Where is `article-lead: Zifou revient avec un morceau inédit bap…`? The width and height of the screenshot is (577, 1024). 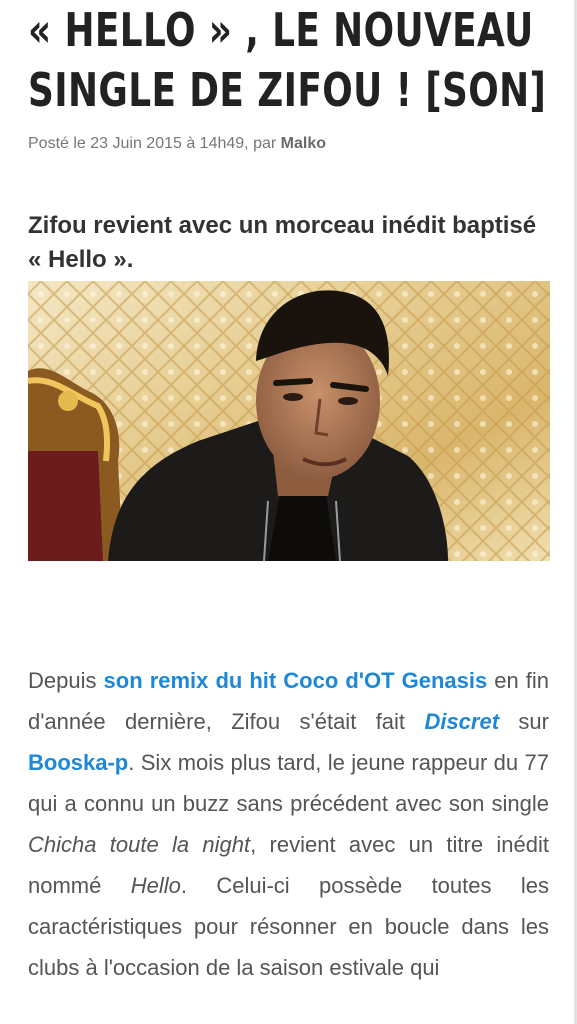 article-lead: Zifou revient avec un morceau inédit bap… is located at coordinates (282, 242).